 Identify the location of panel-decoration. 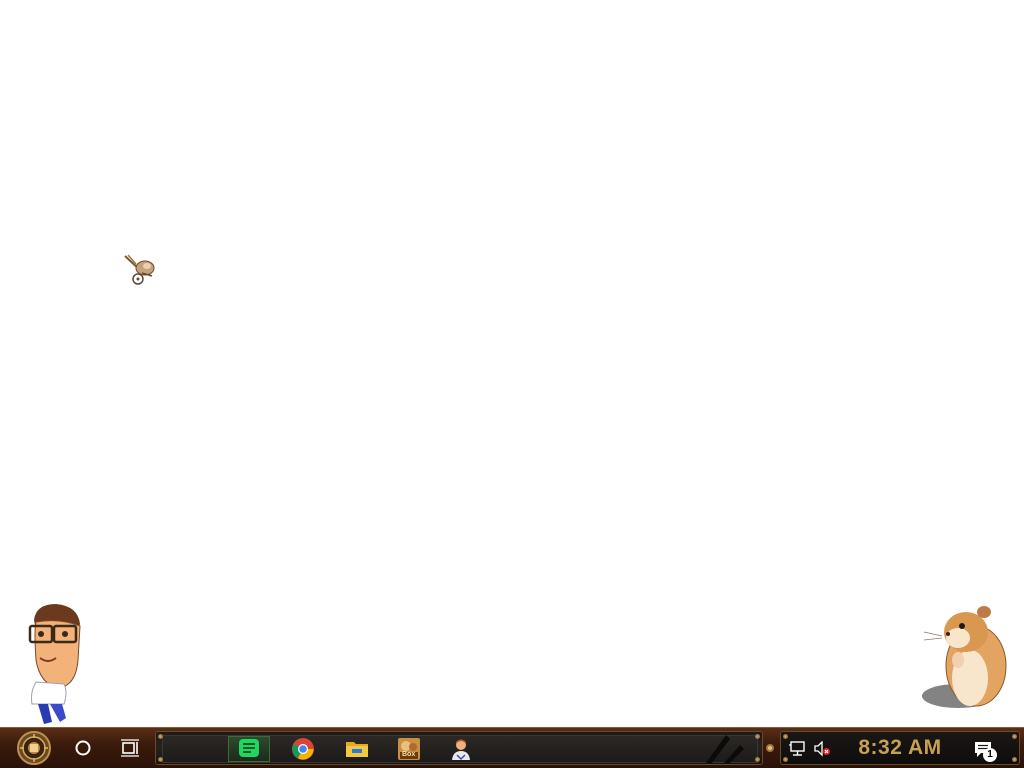
(725, 749).